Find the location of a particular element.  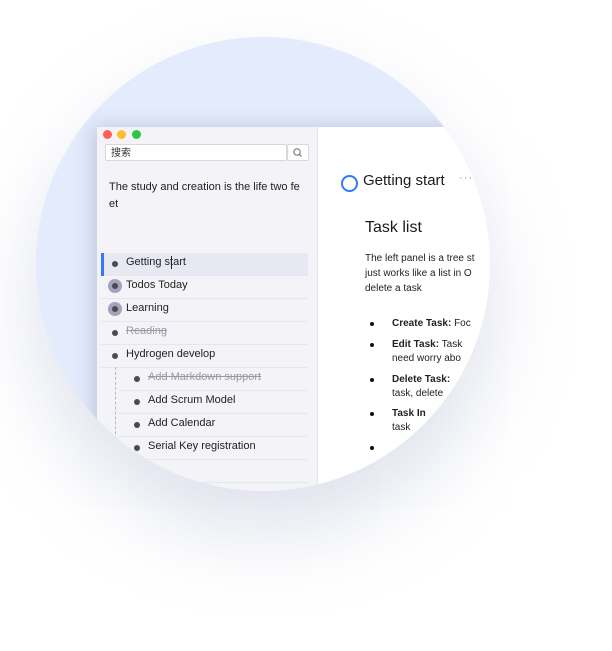

list-item-text: task is located at coordinates (401, 427).